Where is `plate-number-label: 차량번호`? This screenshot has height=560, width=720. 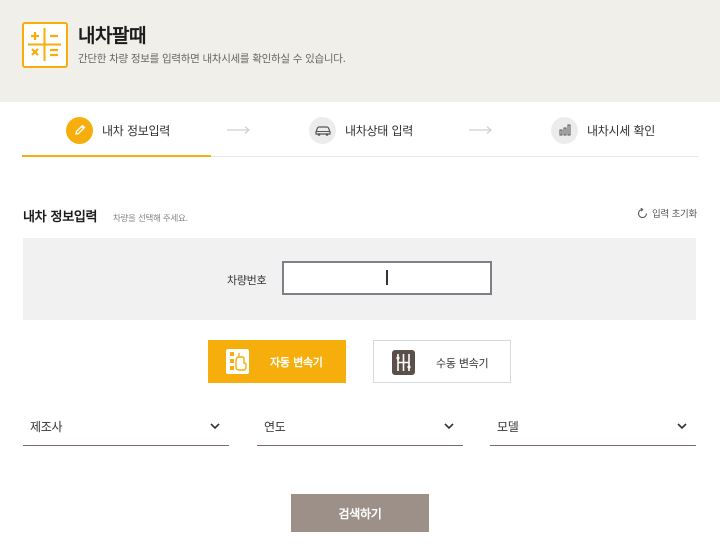 plate-number-label: 차량번호 is located at coordinates (247, 280).